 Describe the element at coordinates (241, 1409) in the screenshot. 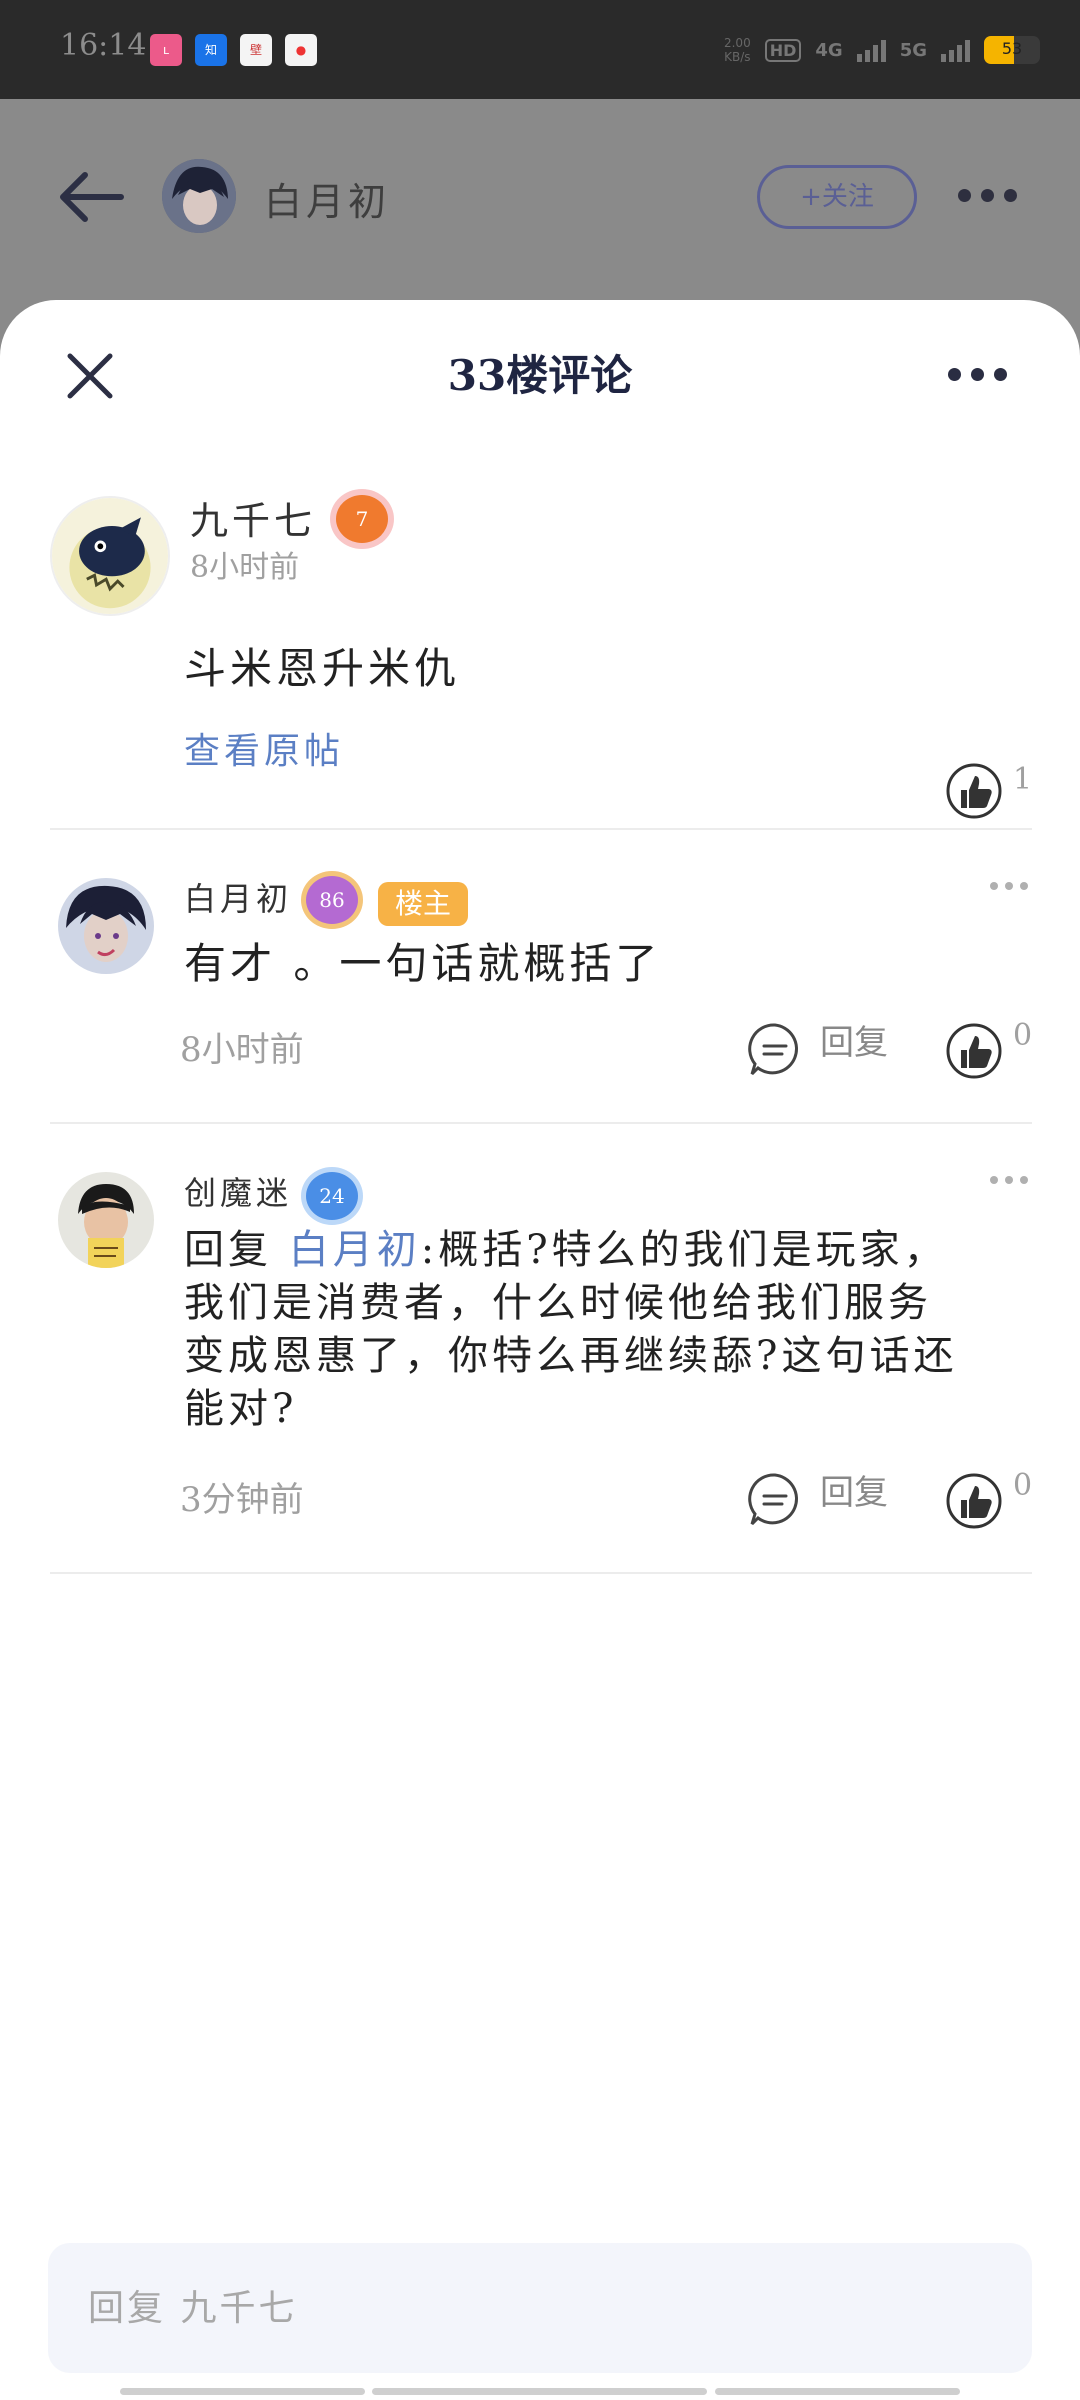

I see `comment-text-line: 能对?` at that location.